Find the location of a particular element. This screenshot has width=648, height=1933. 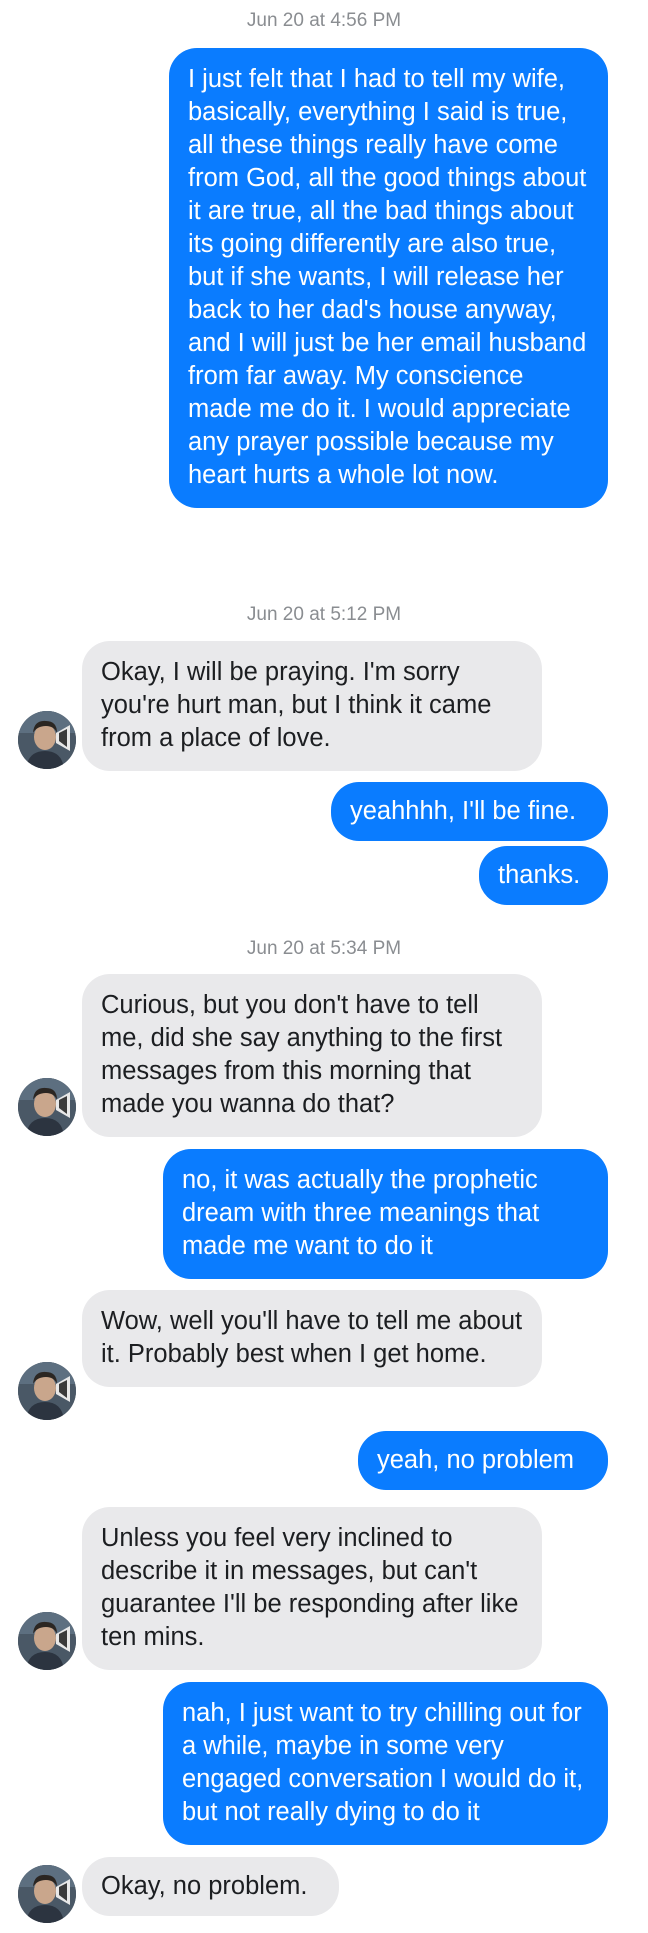

timestamp: Jun 20 at 4:56 PM is located at coordinates (324, 20).